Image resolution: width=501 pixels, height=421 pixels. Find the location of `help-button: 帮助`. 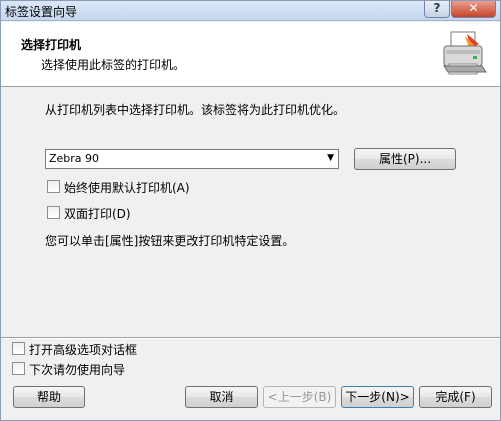

help-button: 帮助 is located at coordinates (49, 397).